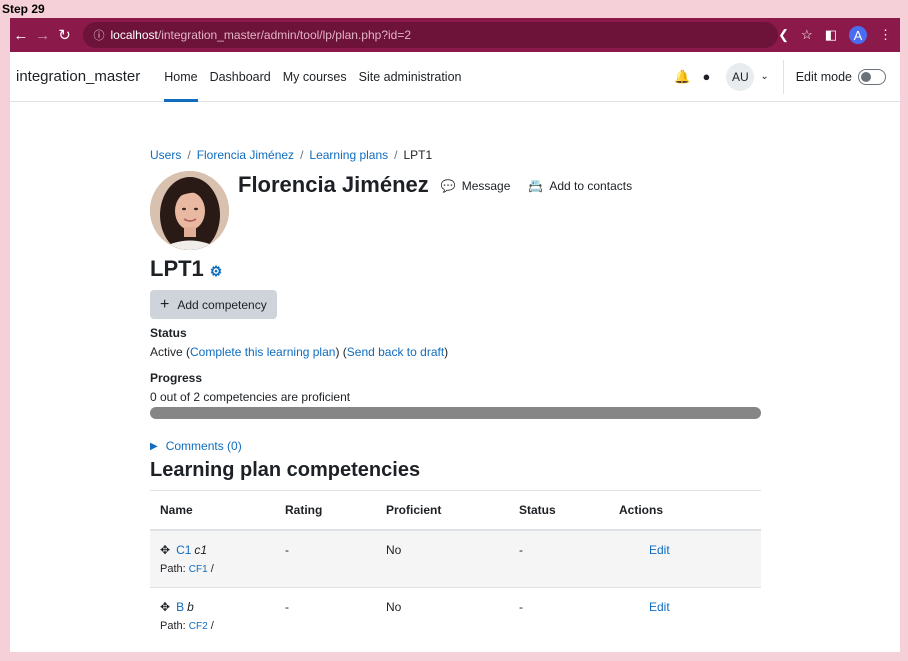 The width and height of the screenshot is (908, 661). I want to click on gear-icon: ⚙, so click(216, 271).